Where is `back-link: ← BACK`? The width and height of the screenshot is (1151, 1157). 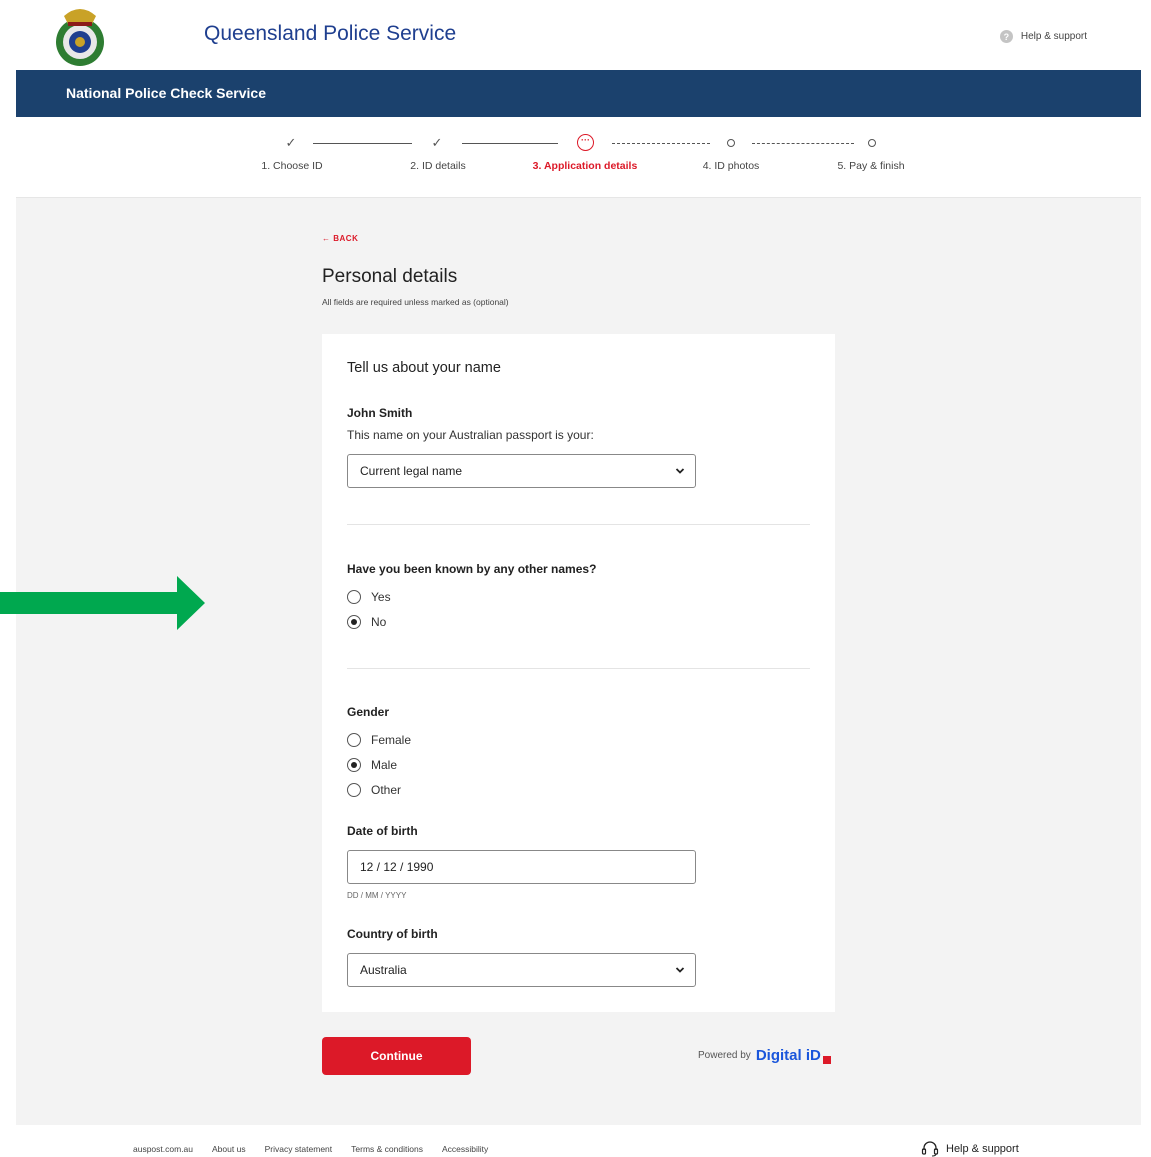
back-link: ← BACK is located at coordinates (340, 238).